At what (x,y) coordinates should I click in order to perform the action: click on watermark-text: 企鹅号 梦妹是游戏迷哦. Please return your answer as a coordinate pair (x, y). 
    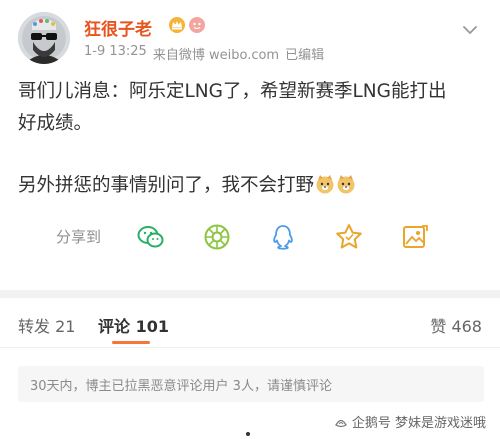
    Looking at the image, I should click on (418, 423).